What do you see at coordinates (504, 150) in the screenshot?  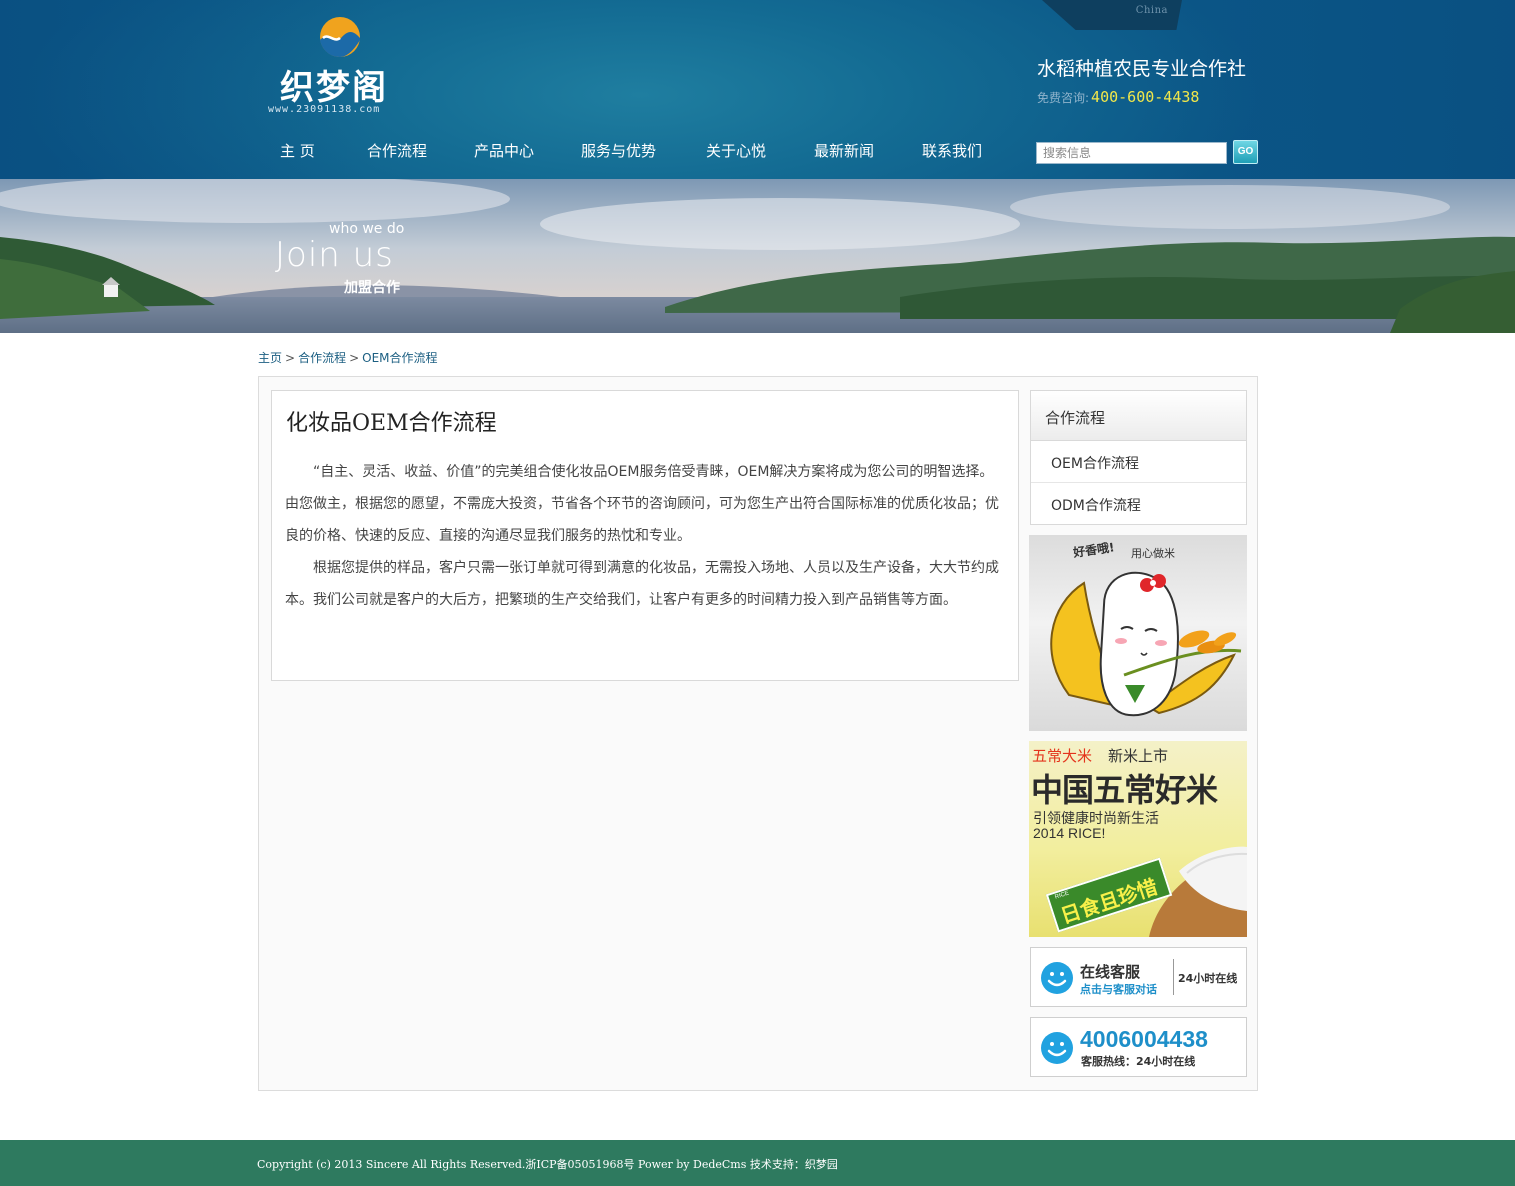 I see `nav-item-products: 产品中心` at bounding box center [504, 150].